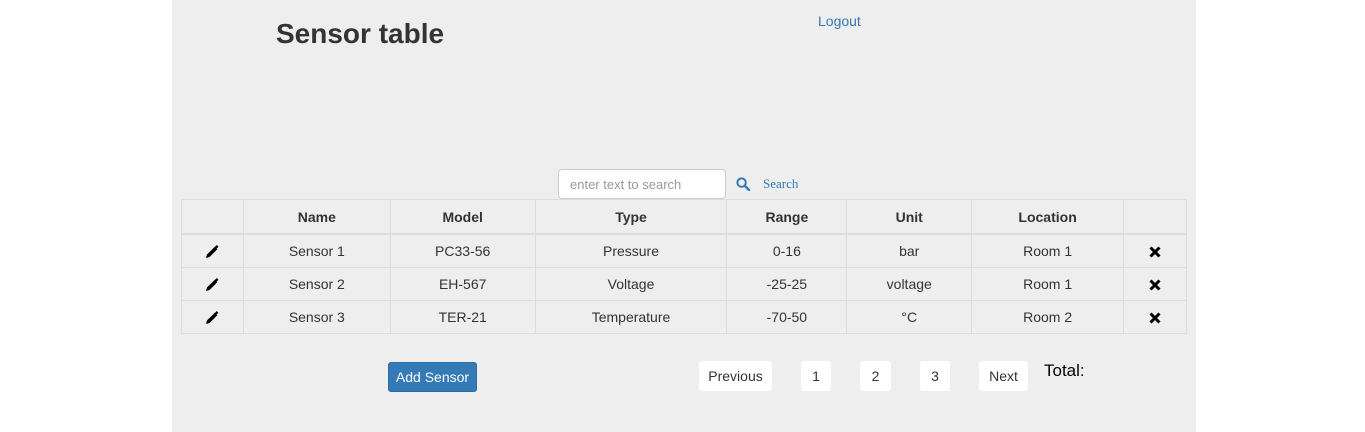 The image size is (1365, 432). What do you see at coordinates (631, 217) in the screenshot?
I see `column-header-type: Type` at bounding box center [631, 217].